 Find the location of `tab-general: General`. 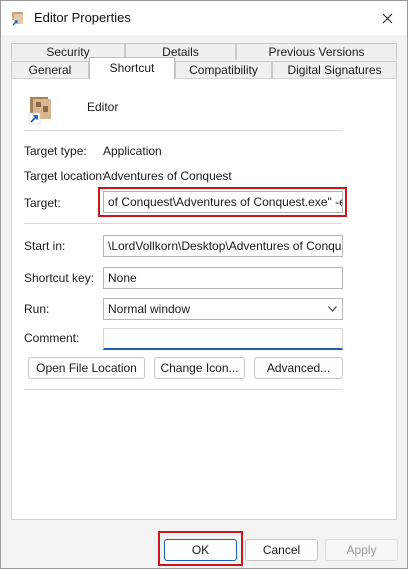

tab-general: General is located at coordinates (50, 69).